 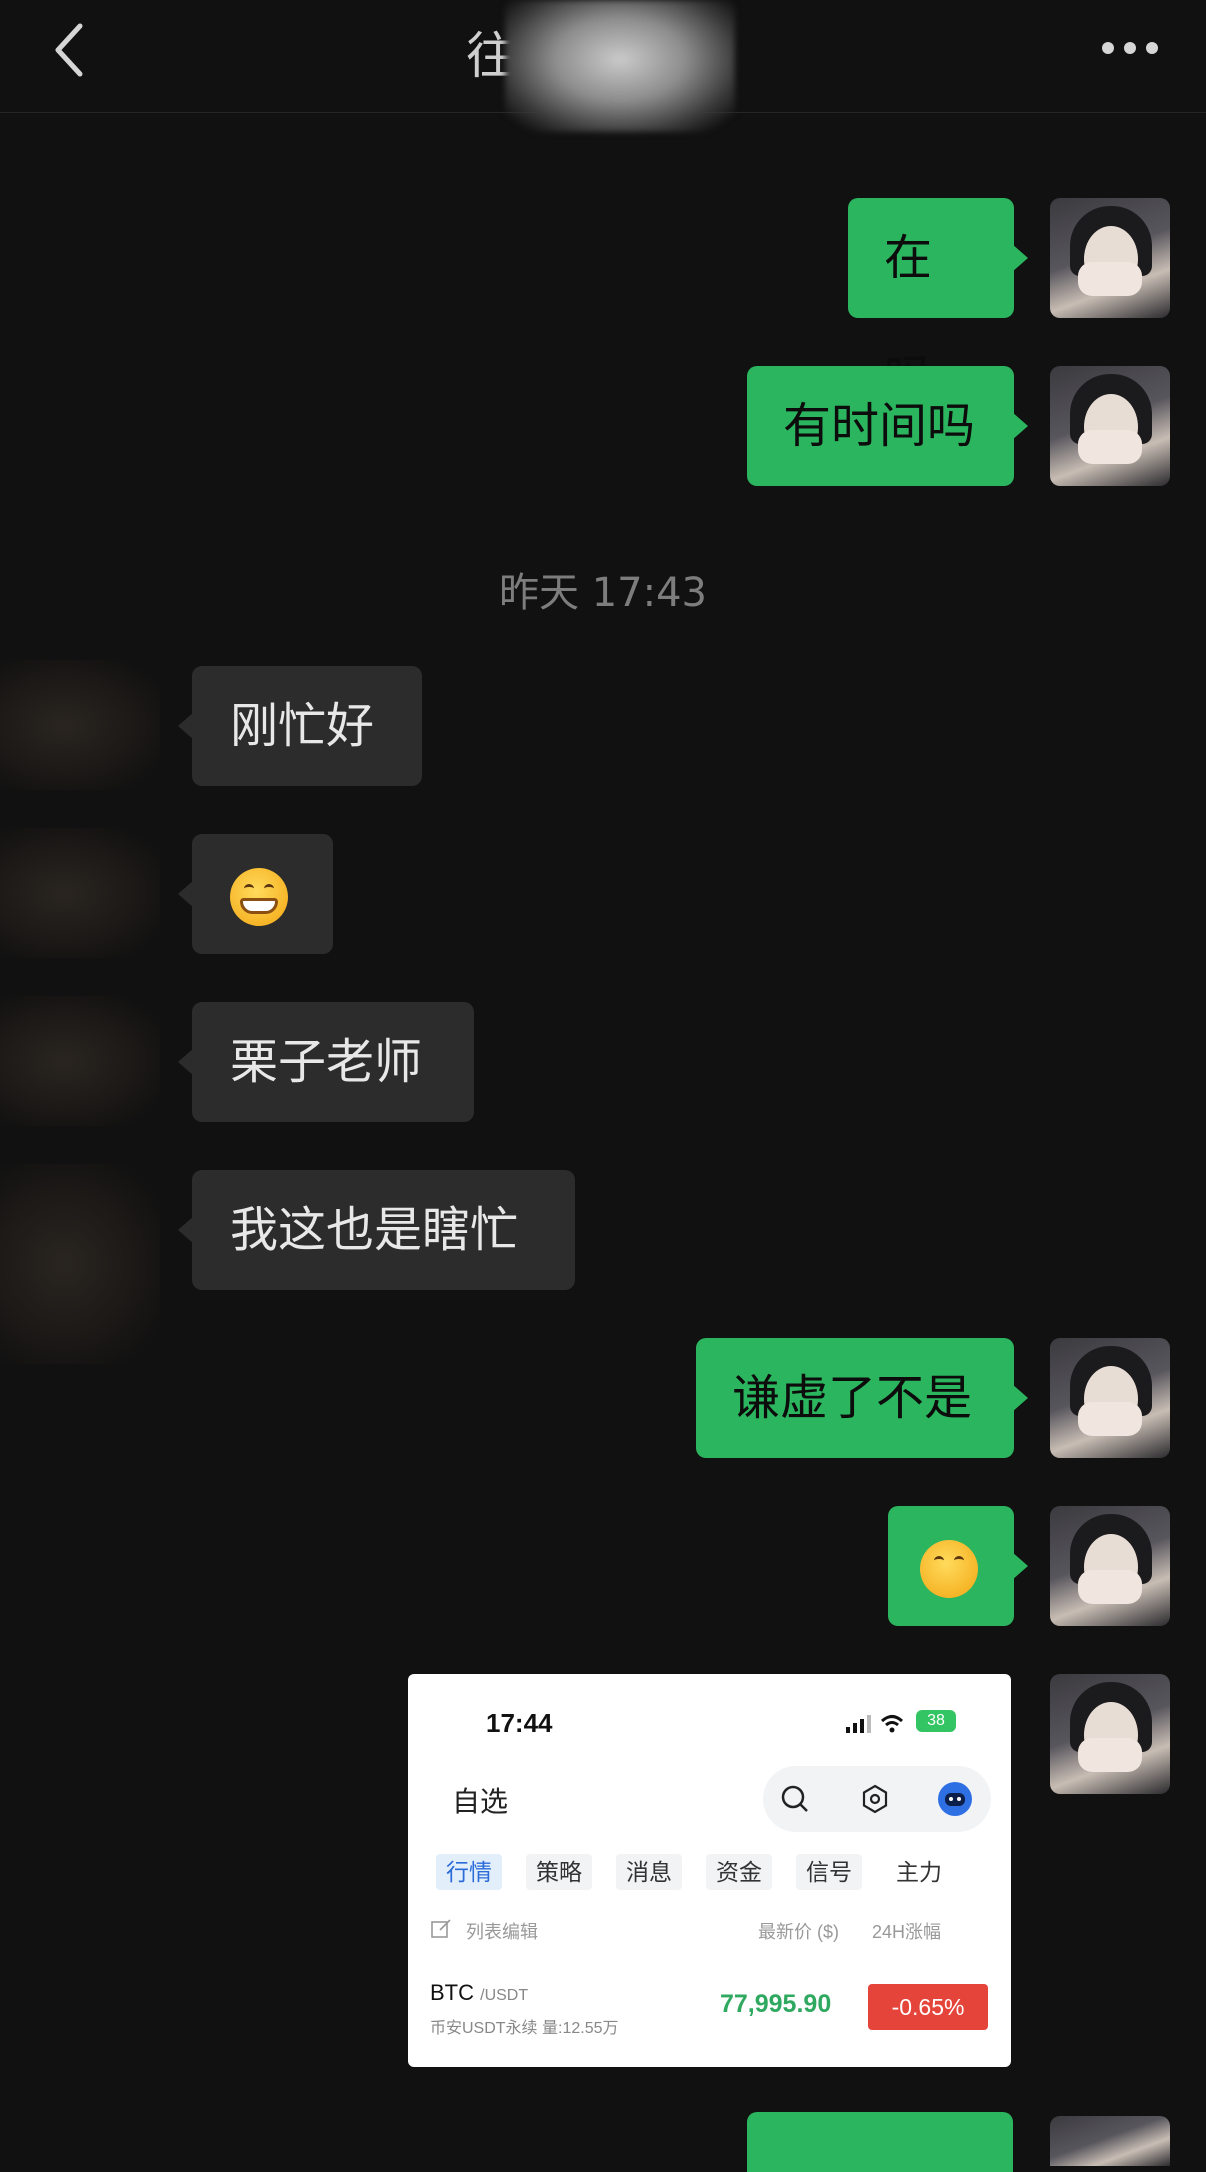 I want to click on settings-hexagon-icon, so click(x=875, y=1799).